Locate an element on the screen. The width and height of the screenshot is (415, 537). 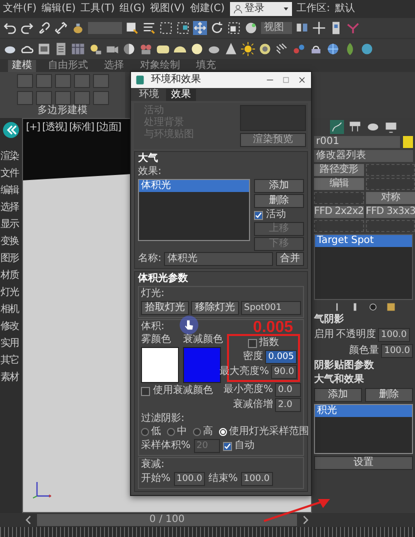
pick-light-button: 拾取灯光 is located at coordinates (165, 308).